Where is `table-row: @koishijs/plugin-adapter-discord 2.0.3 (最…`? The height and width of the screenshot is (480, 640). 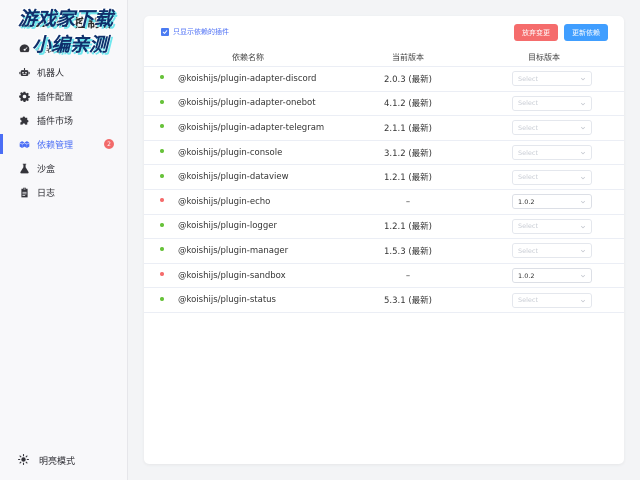 table-row: @koishijs/plugin-adapter-discord 2.0.3 (最… is located at coordinates (384, 79).